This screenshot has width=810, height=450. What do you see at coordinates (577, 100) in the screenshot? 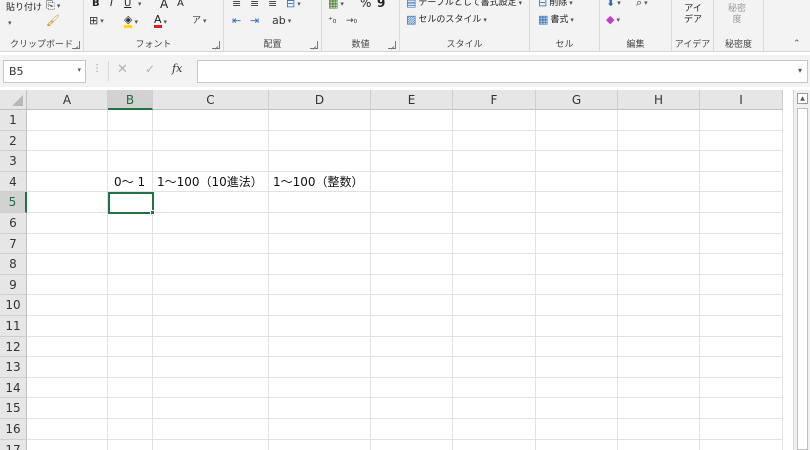
I see `column-header-G: G` at bounding box center [577, 100].